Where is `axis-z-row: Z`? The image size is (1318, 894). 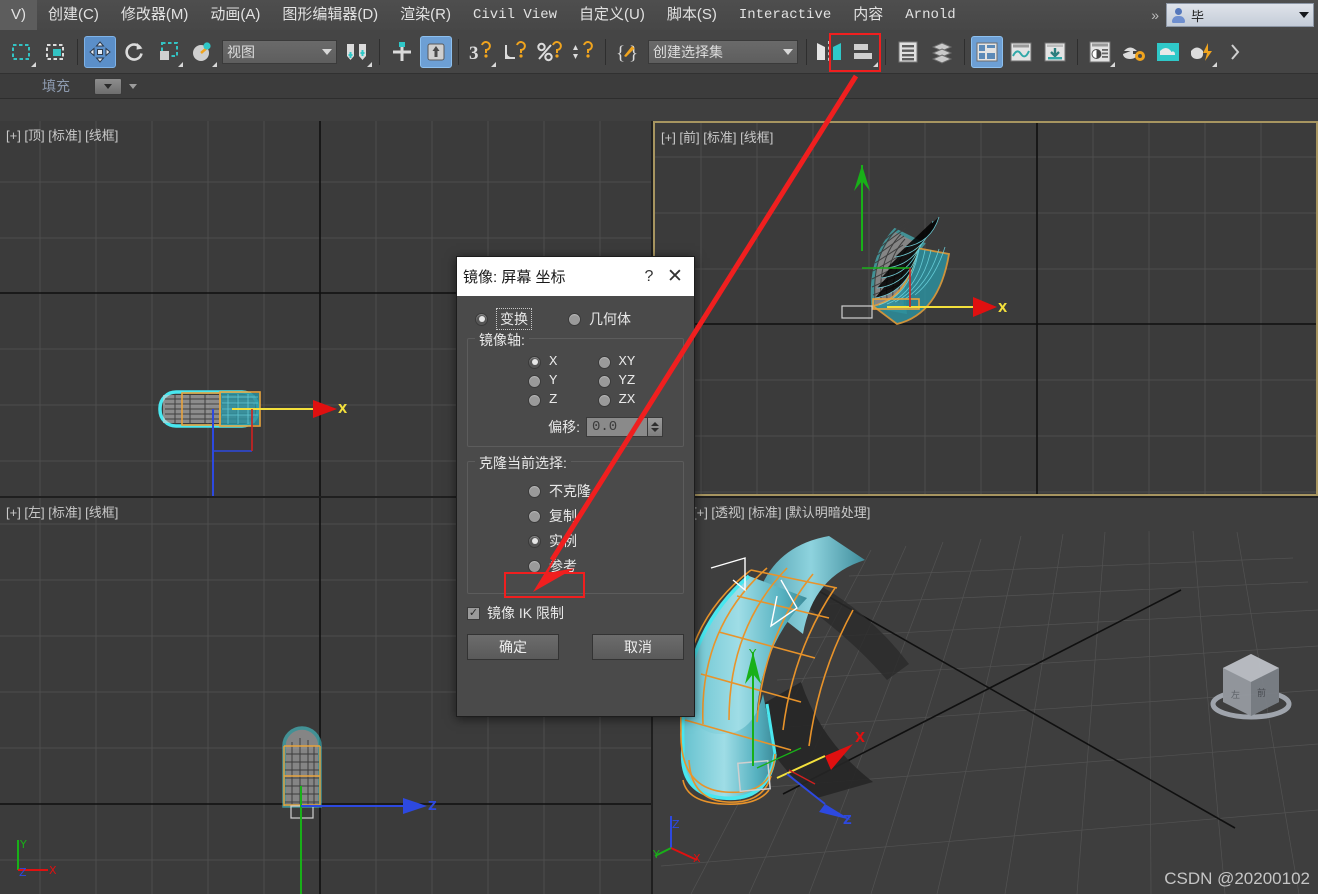
axis-z-row: Z is located at coordinates (526, 400).